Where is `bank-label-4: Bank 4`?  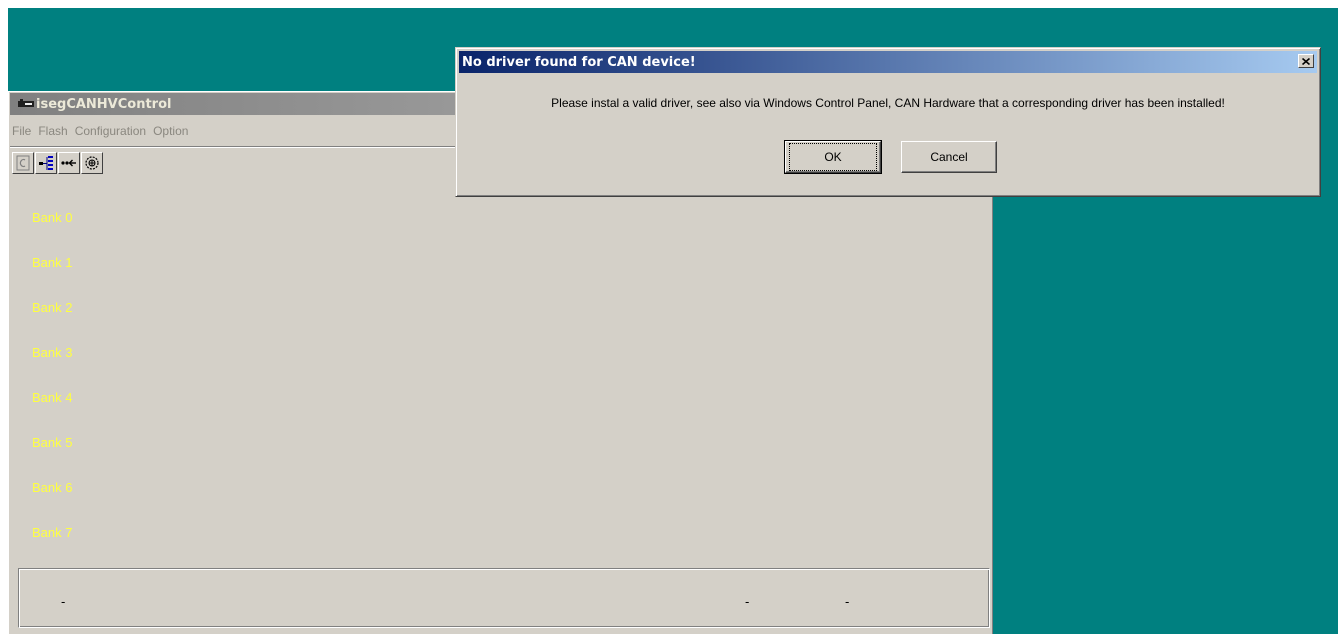 bank-label-4: Bank 4 is located at coordinates (52, 397).